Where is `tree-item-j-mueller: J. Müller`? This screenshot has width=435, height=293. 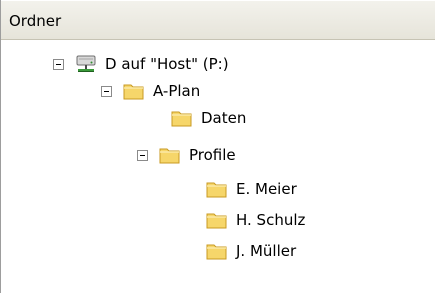
tree-item-j-mueller: J. Müller is located at coordinates (251, 251).